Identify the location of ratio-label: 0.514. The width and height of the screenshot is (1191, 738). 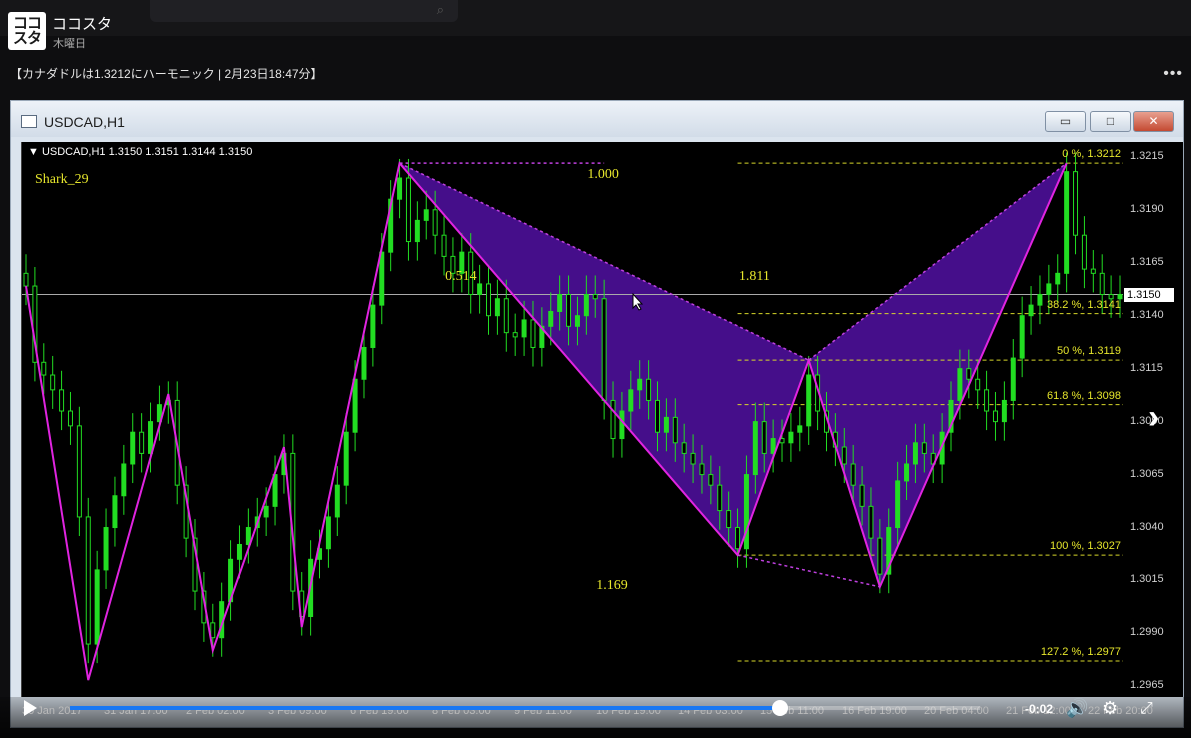
(461, 276).